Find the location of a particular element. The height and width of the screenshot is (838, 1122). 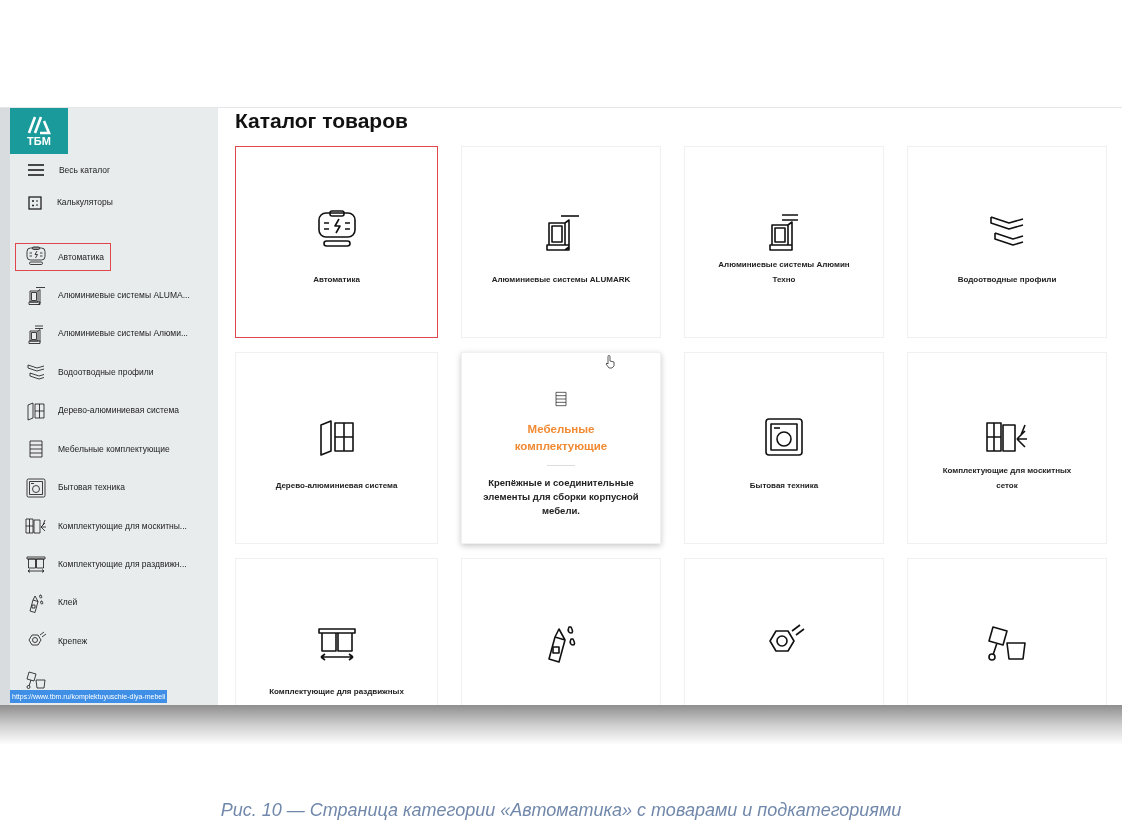

sidebar-category: Бытовая техника is located at coordinates (70, 487).